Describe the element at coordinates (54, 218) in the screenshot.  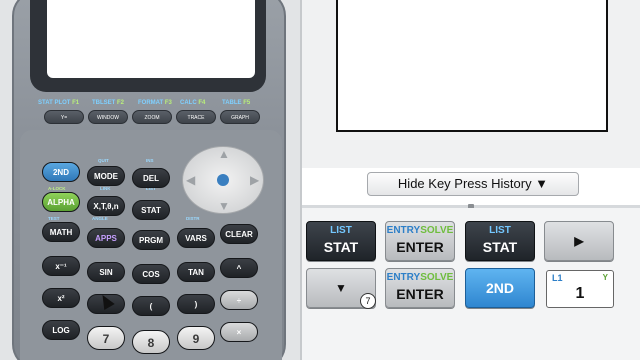
I see `label-test: TEST` at that location.